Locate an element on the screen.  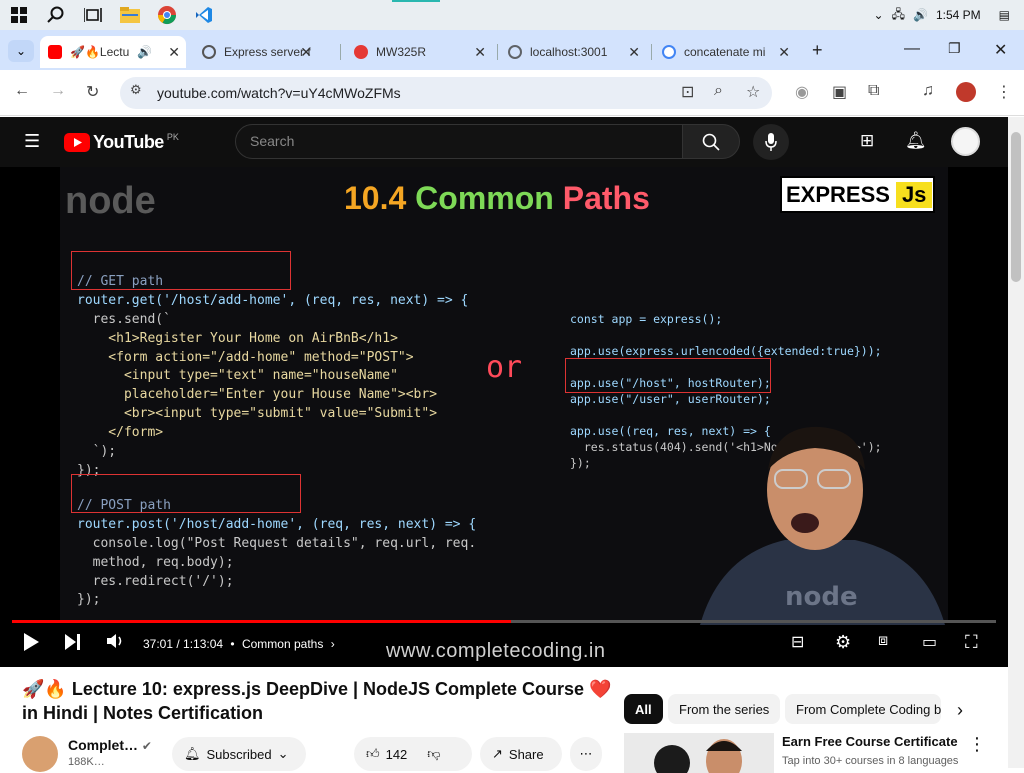
tab-express-server: Express server f ✕ is located at coordinates (256, 52).